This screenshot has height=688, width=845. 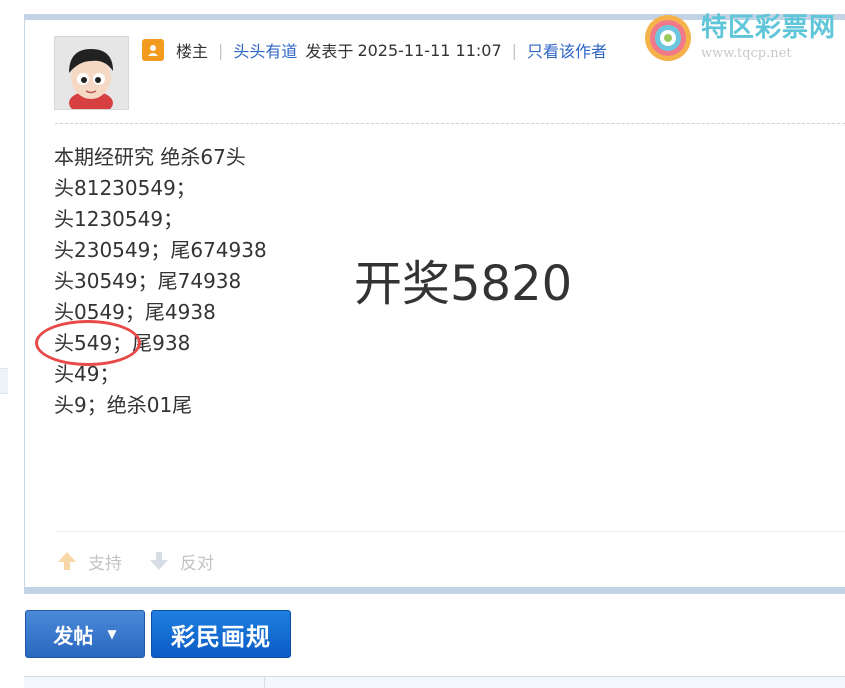 I want to click on content-line: 头1230549；, so click(x=119, y=219).